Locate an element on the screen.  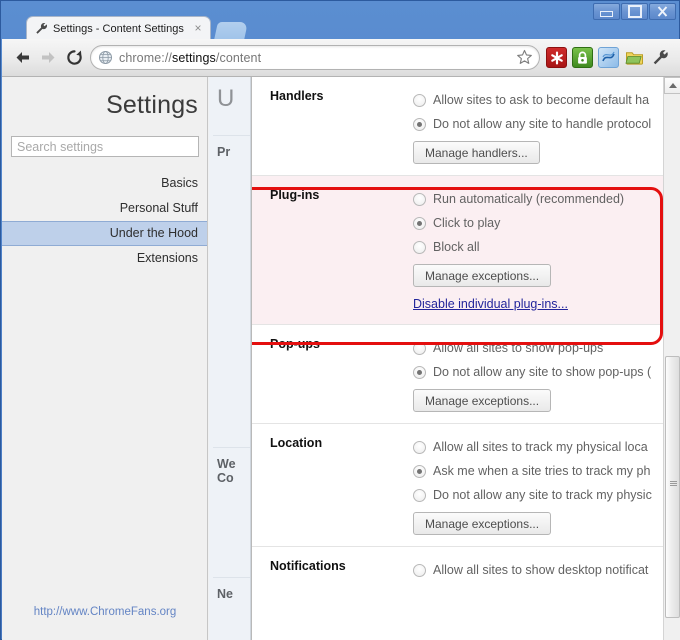
scrollbar-thumb is located at coordinates (672, 487).